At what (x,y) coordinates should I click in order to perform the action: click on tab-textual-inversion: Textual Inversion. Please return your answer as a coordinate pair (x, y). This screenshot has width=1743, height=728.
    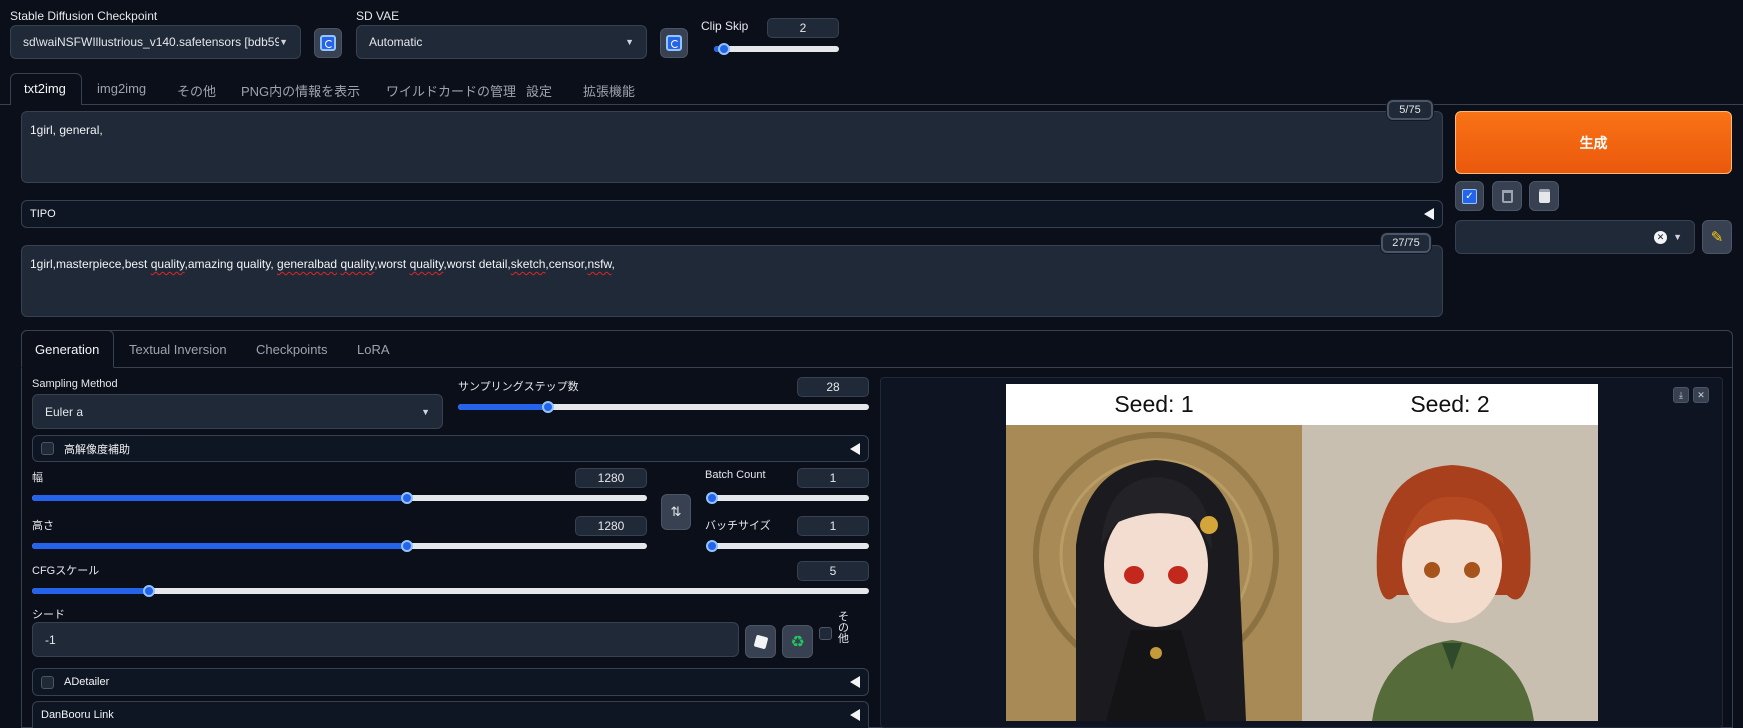
    Looking at the image, I should click on (178, 349).